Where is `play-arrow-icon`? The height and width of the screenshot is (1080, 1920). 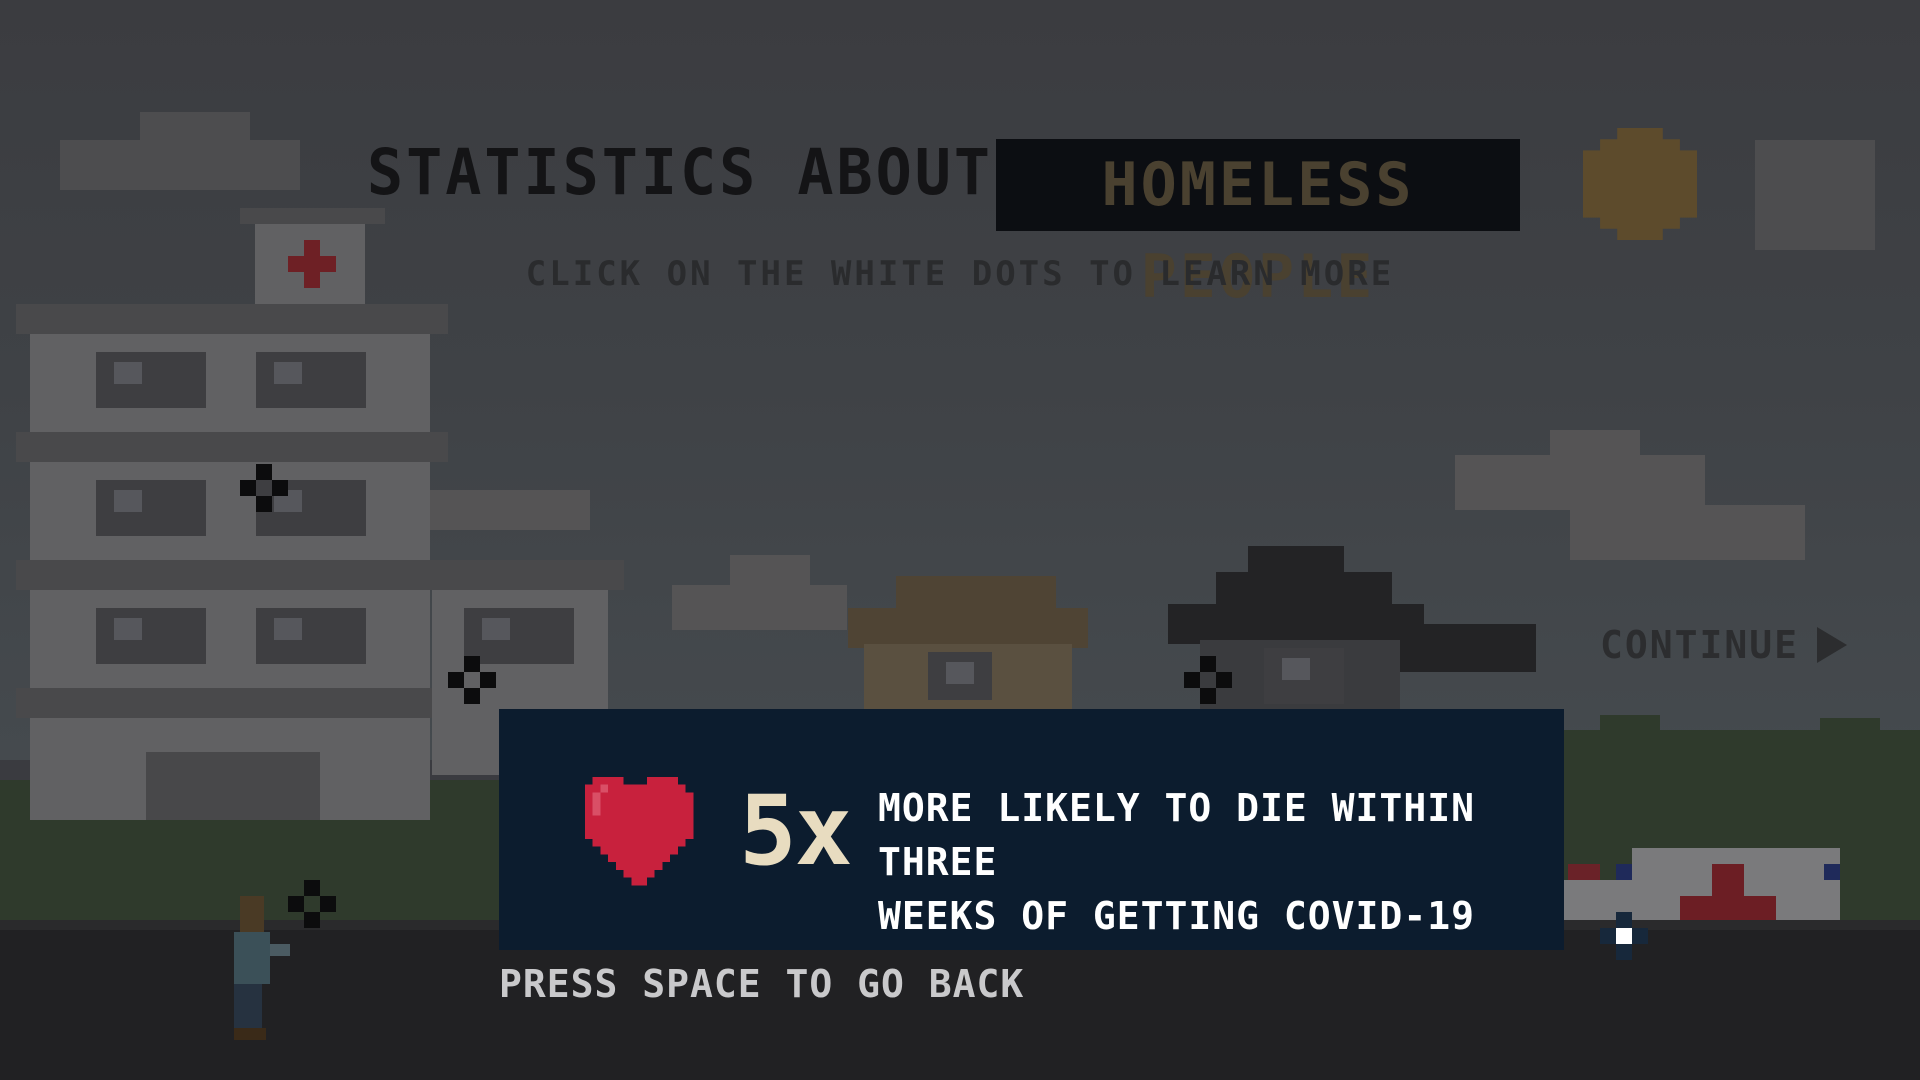 play-arrow-icon is located at coordinates (1832, 645).